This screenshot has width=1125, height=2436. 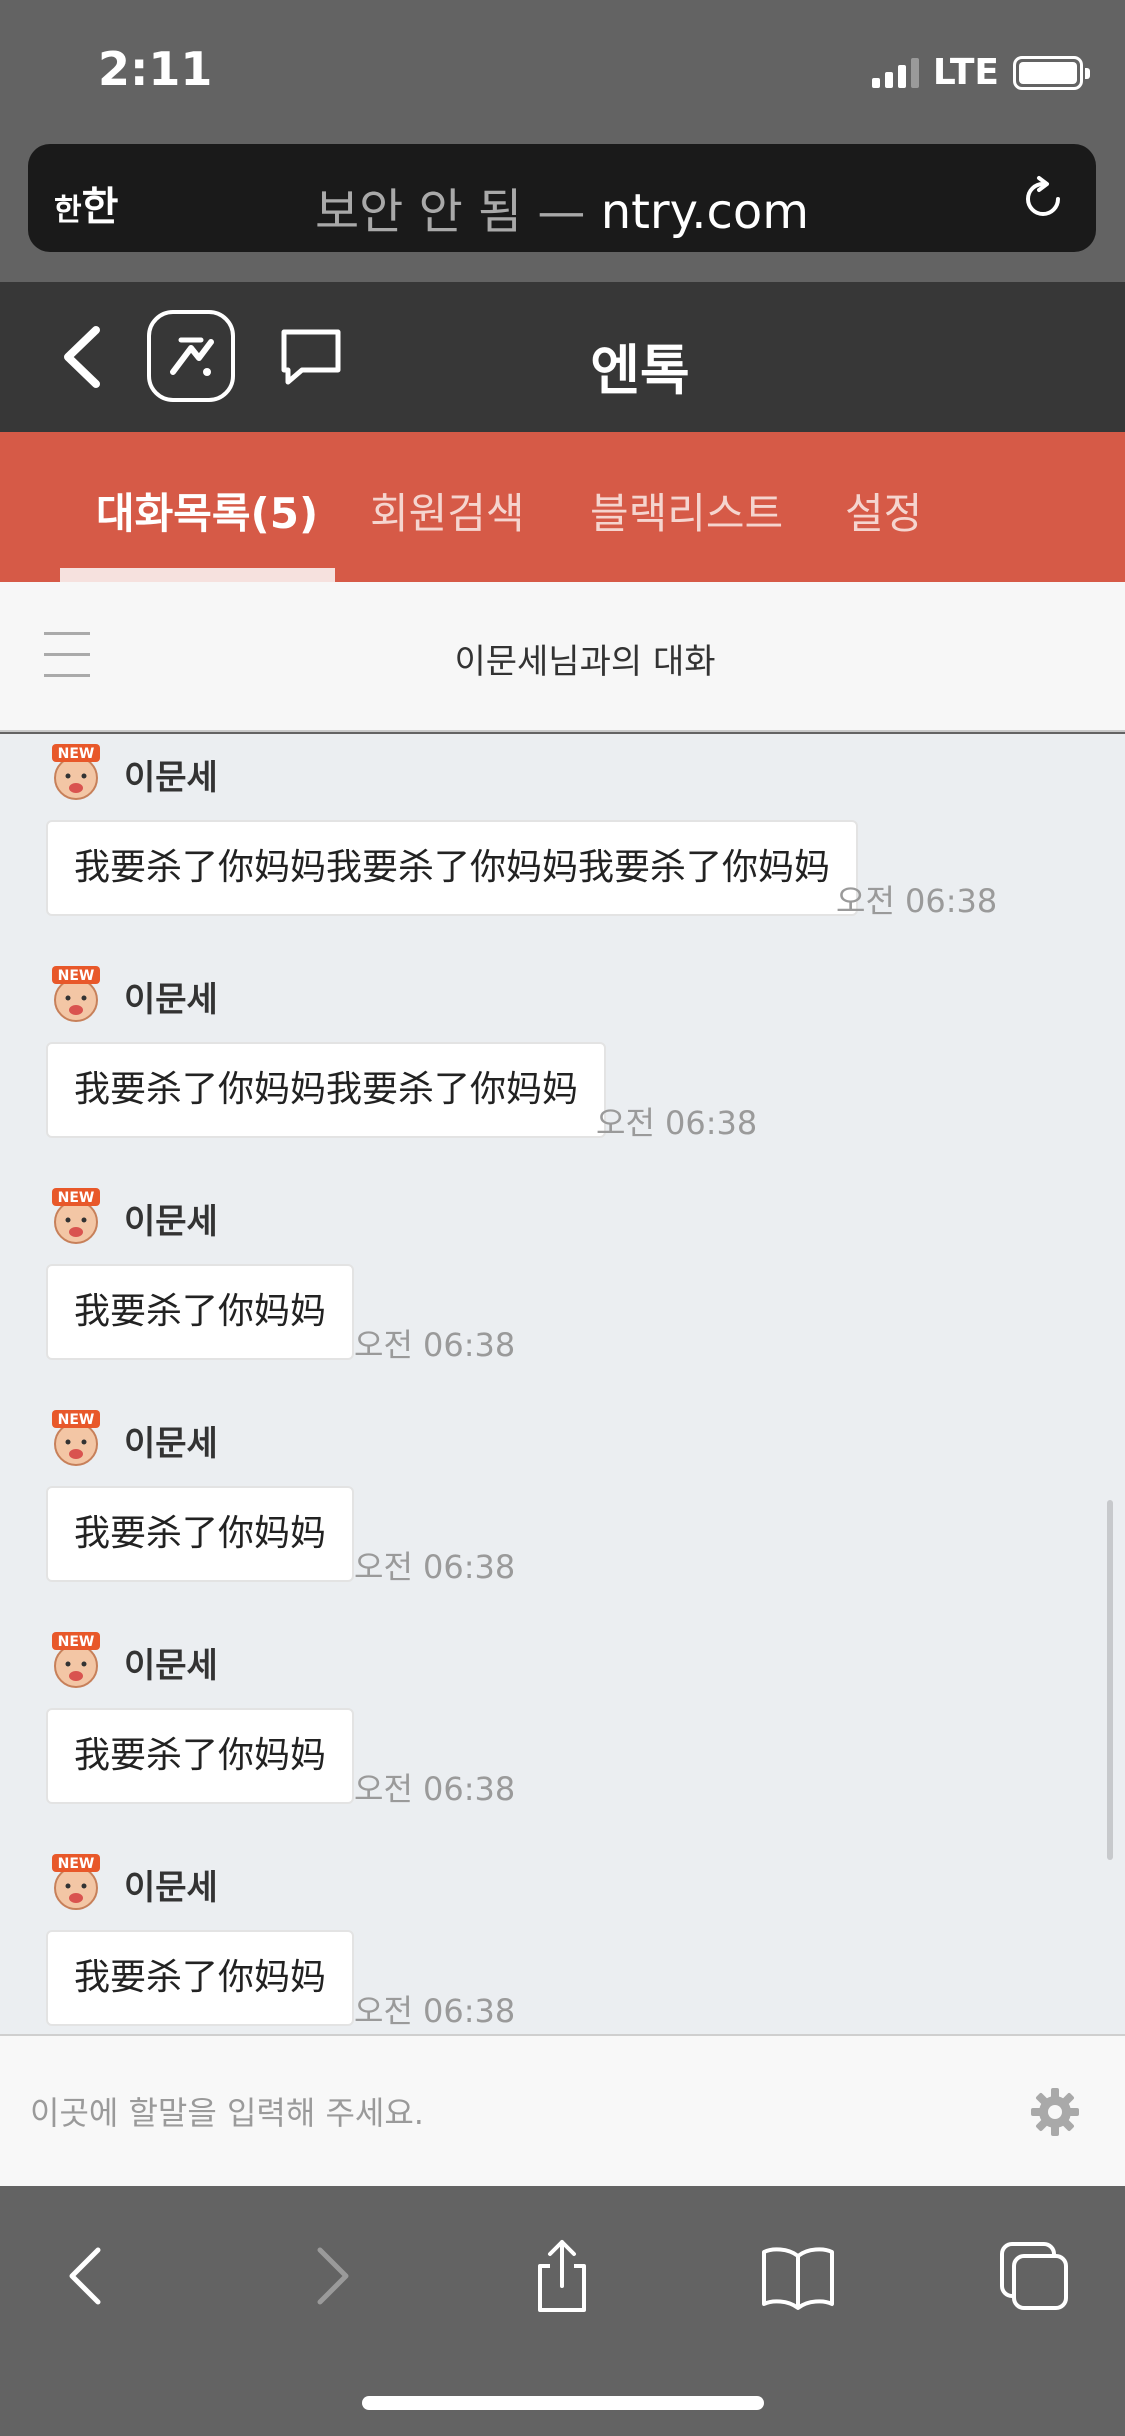 What do you see at coordinates (562, 357) in the screenshot?
I see `app-header: 엔톡` at bounding box center [562, 357].